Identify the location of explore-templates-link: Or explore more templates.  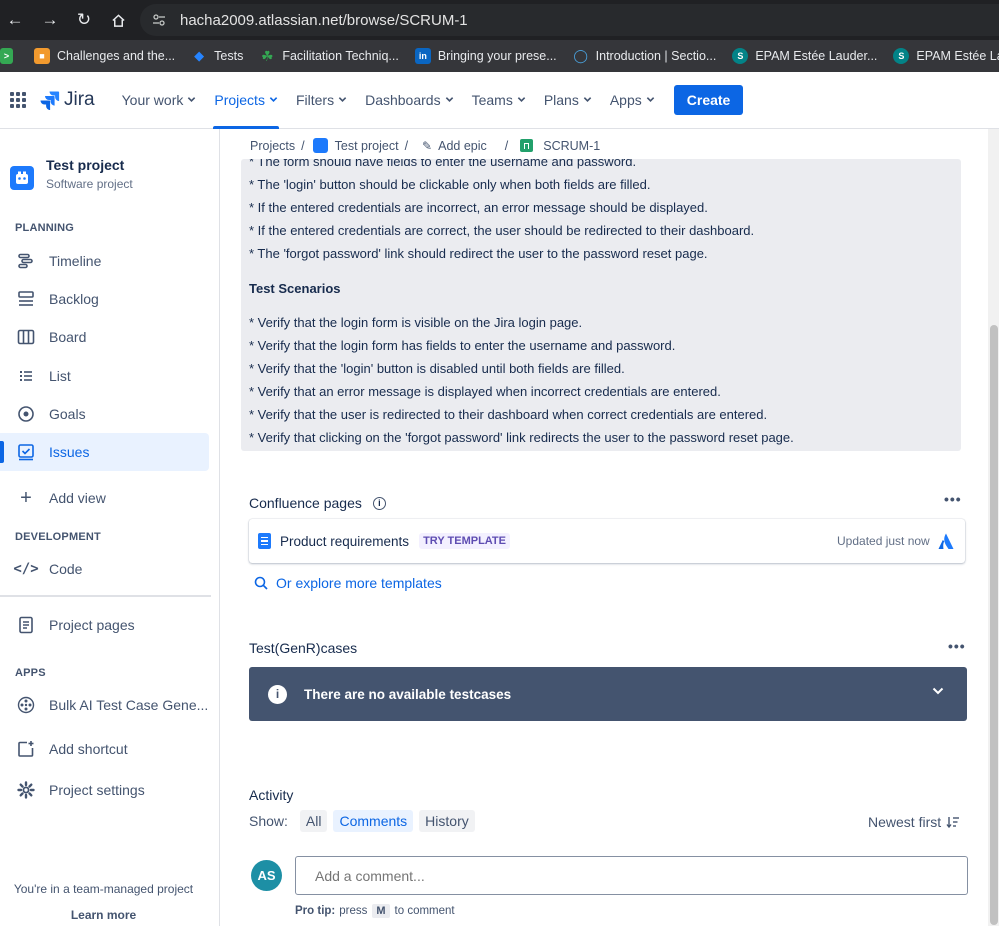
(348, 583).